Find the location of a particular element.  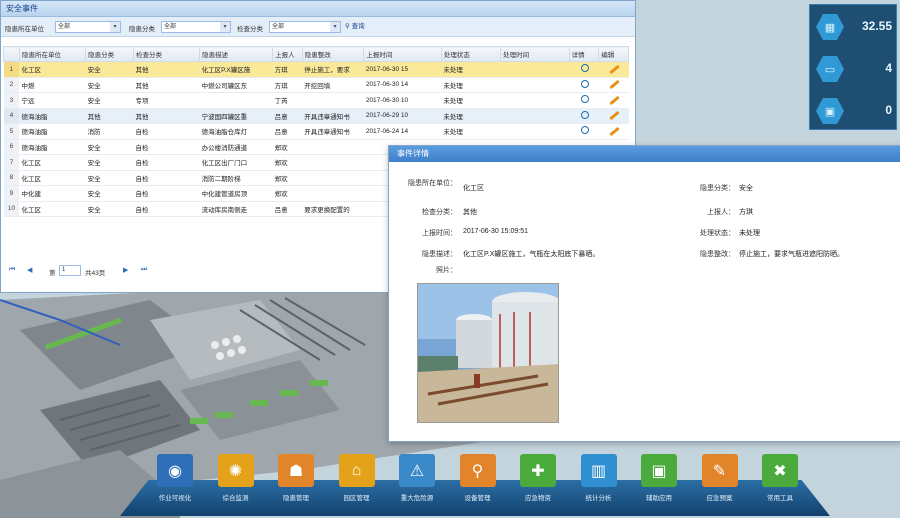

details-cell is located at coordinates (584, 69).